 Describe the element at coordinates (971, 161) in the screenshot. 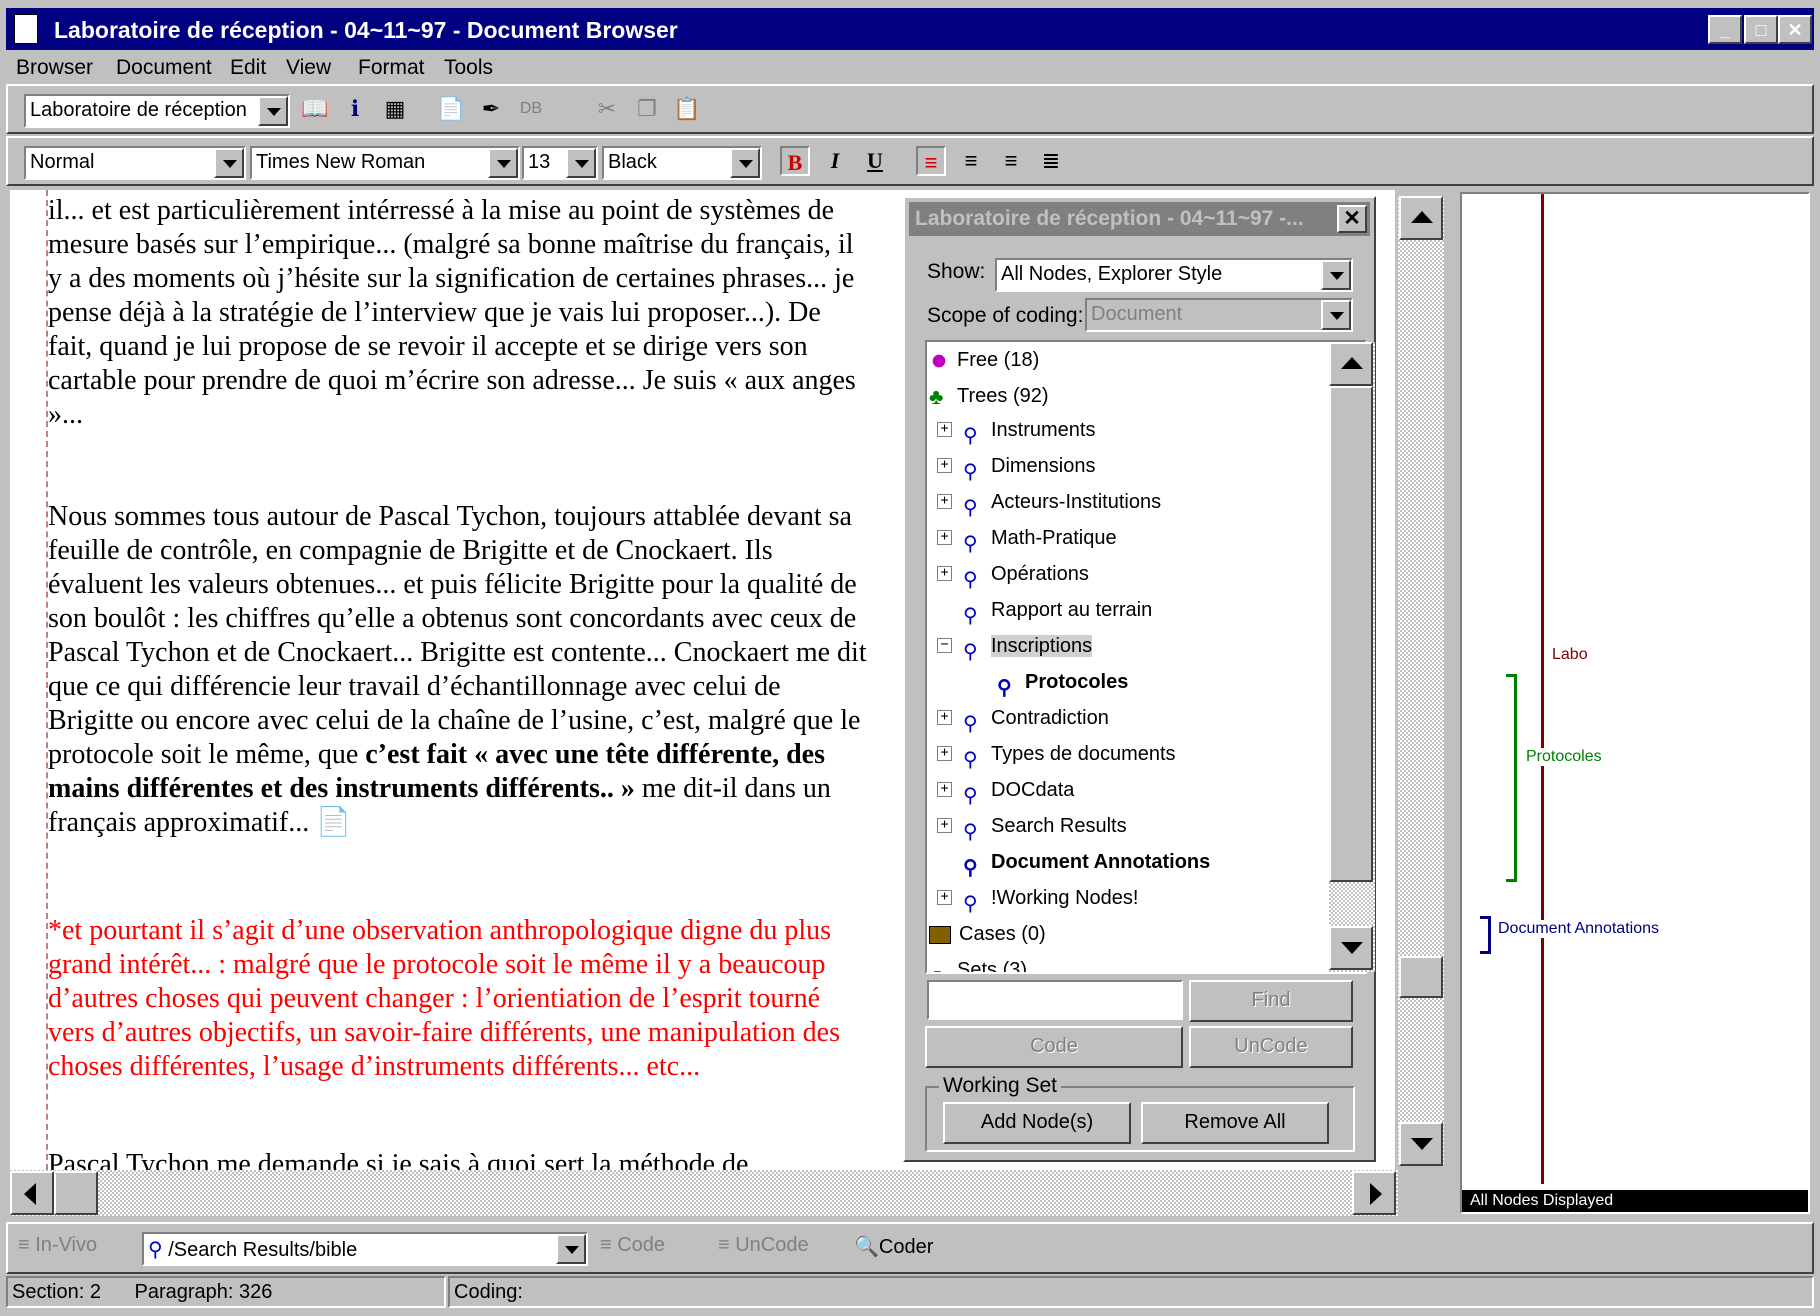

I see `align-center-icon: ≡` at that location.